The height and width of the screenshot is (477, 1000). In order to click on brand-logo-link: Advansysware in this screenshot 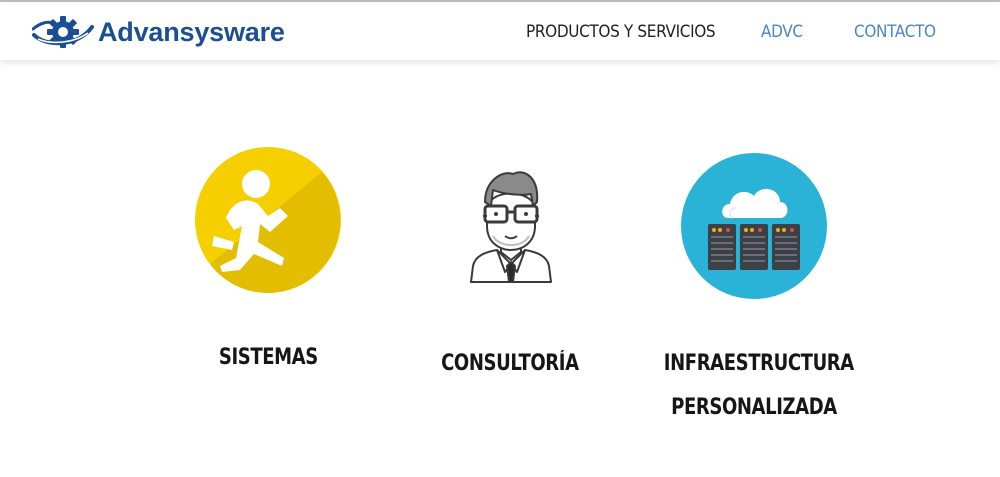, I will do `click(158, 32)`.